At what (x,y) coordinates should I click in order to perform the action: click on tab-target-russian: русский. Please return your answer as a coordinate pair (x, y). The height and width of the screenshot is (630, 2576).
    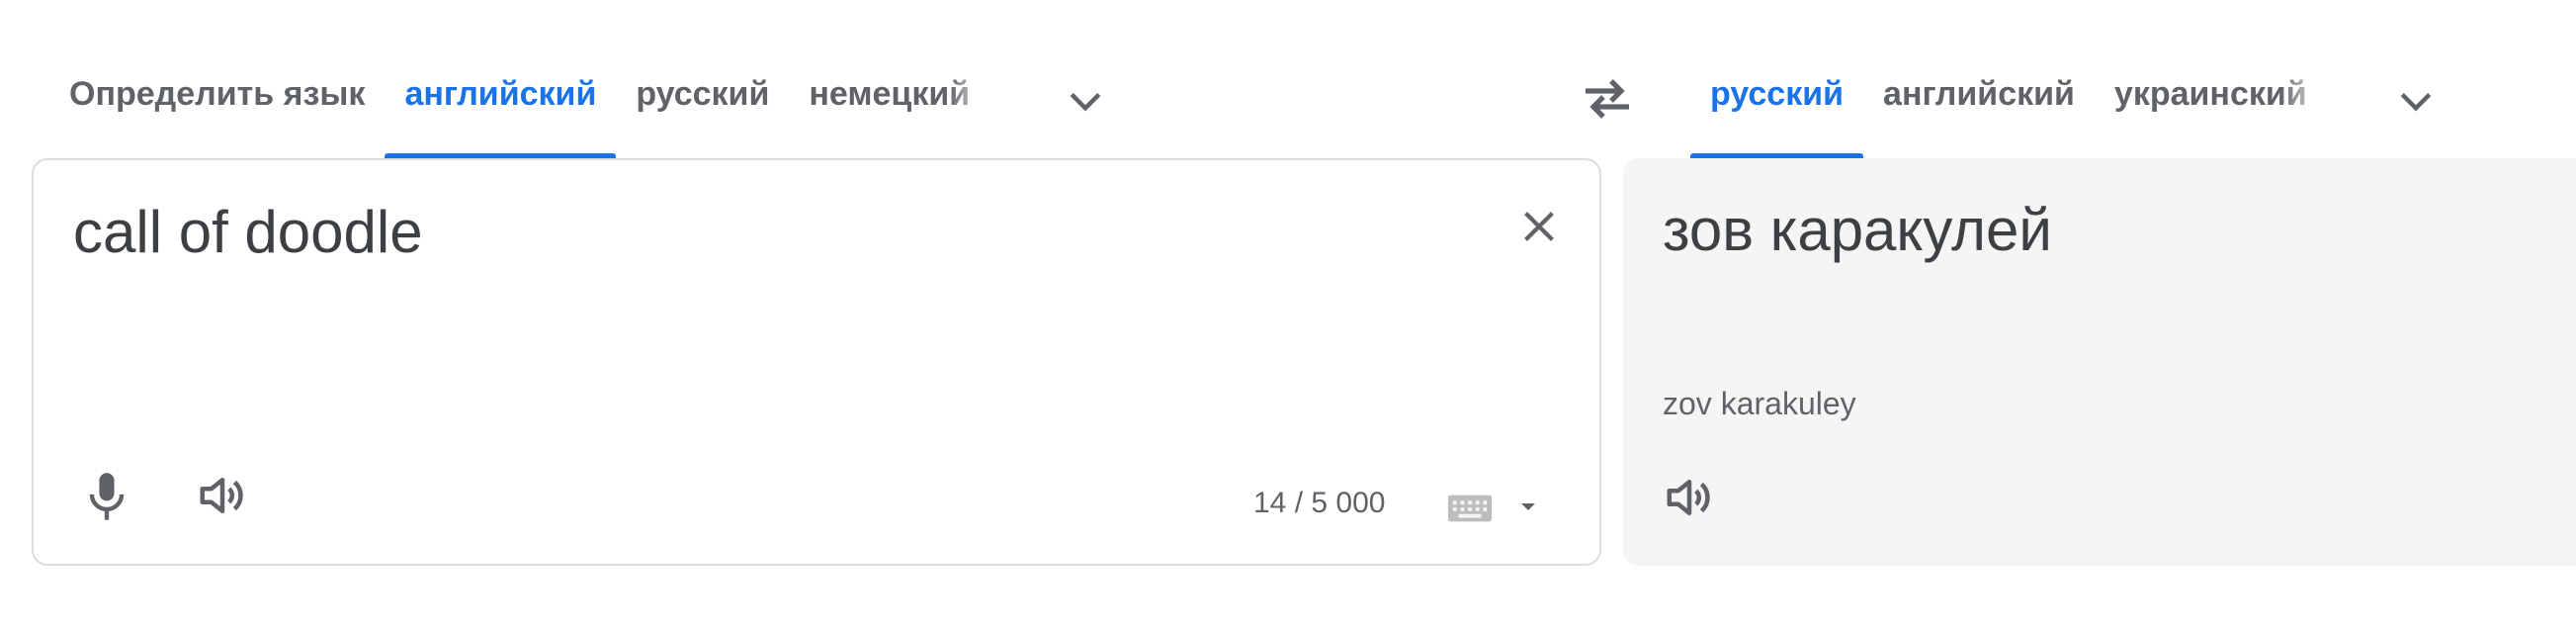
    Looking at the image, I should click on (1777, 108).